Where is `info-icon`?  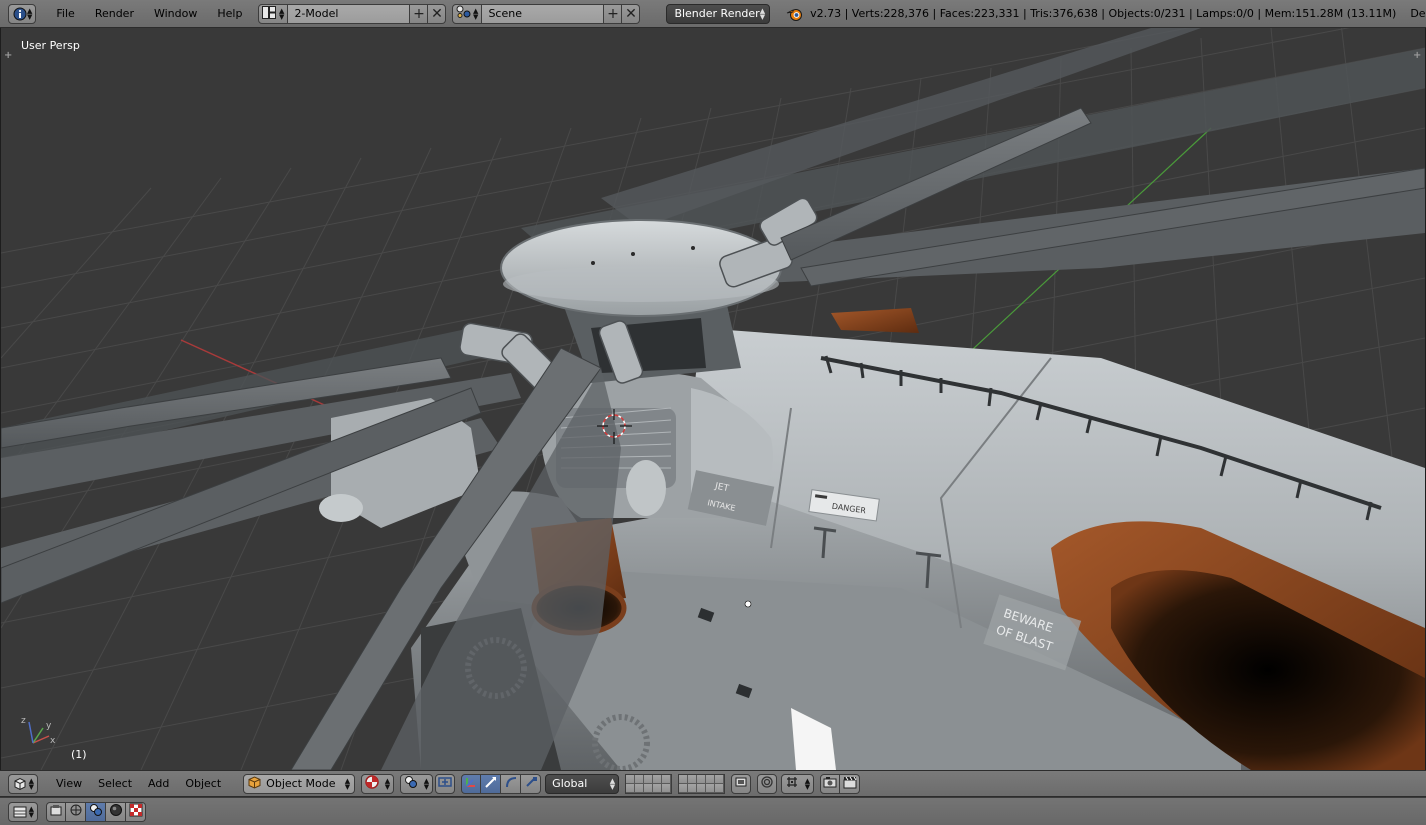
info-icon is located at coordinates (19, 13).